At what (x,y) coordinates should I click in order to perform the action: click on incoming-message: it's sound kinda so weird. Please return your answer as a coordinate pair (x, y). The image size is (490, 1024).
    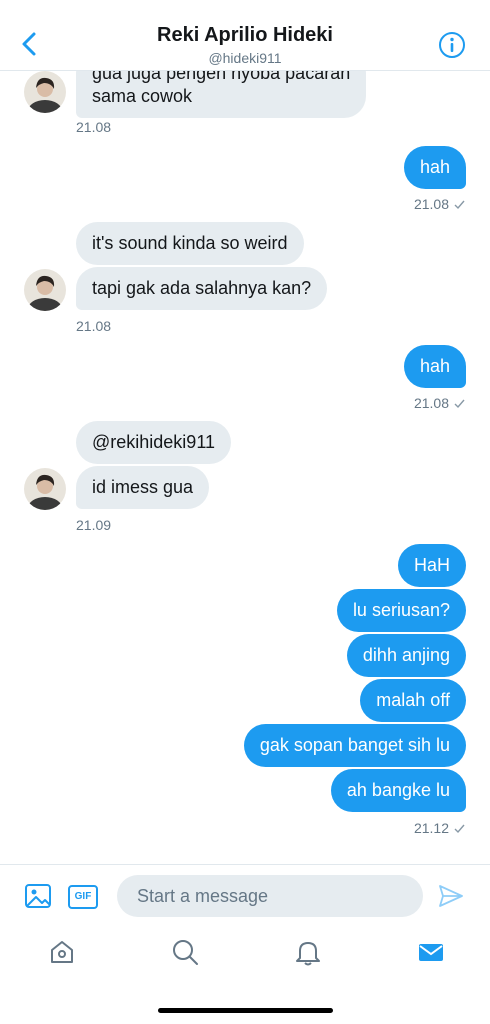
    Looking at the image, I should click on (190, 243).